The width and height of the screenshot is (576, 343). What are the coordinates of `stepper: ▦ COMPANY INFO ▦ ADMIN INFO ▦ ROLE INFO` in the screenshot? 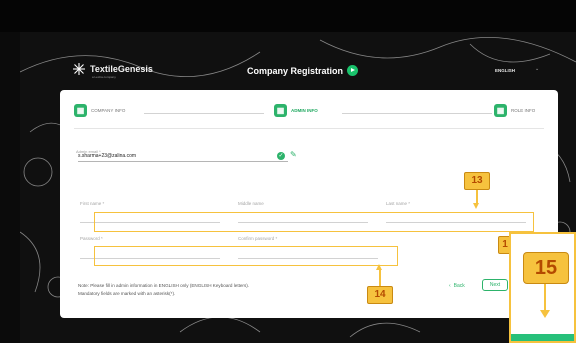 It's located at (309, 112).